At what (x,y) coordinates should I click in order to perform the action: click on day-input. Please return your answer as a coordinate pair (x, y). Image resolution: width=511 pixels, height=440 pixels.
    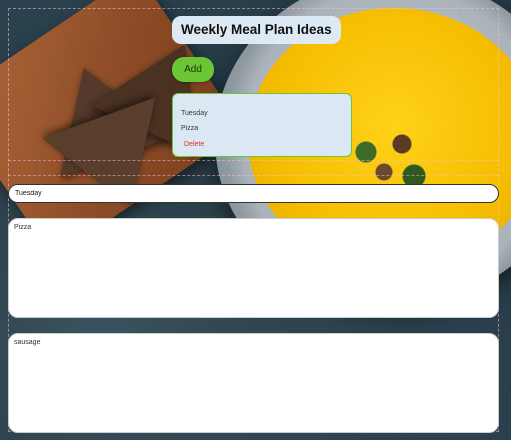
    Looking at the image, I should click on (253, 193).